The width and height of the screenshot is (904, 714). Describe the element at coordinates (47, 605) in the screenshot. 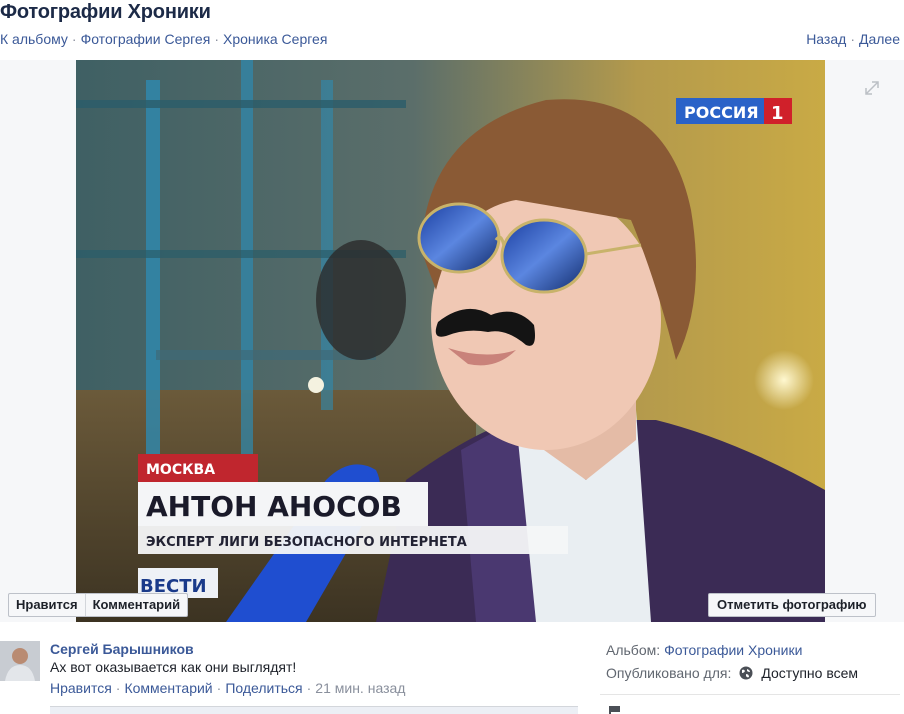

I see `like-photo-button: Нравится` at that location.